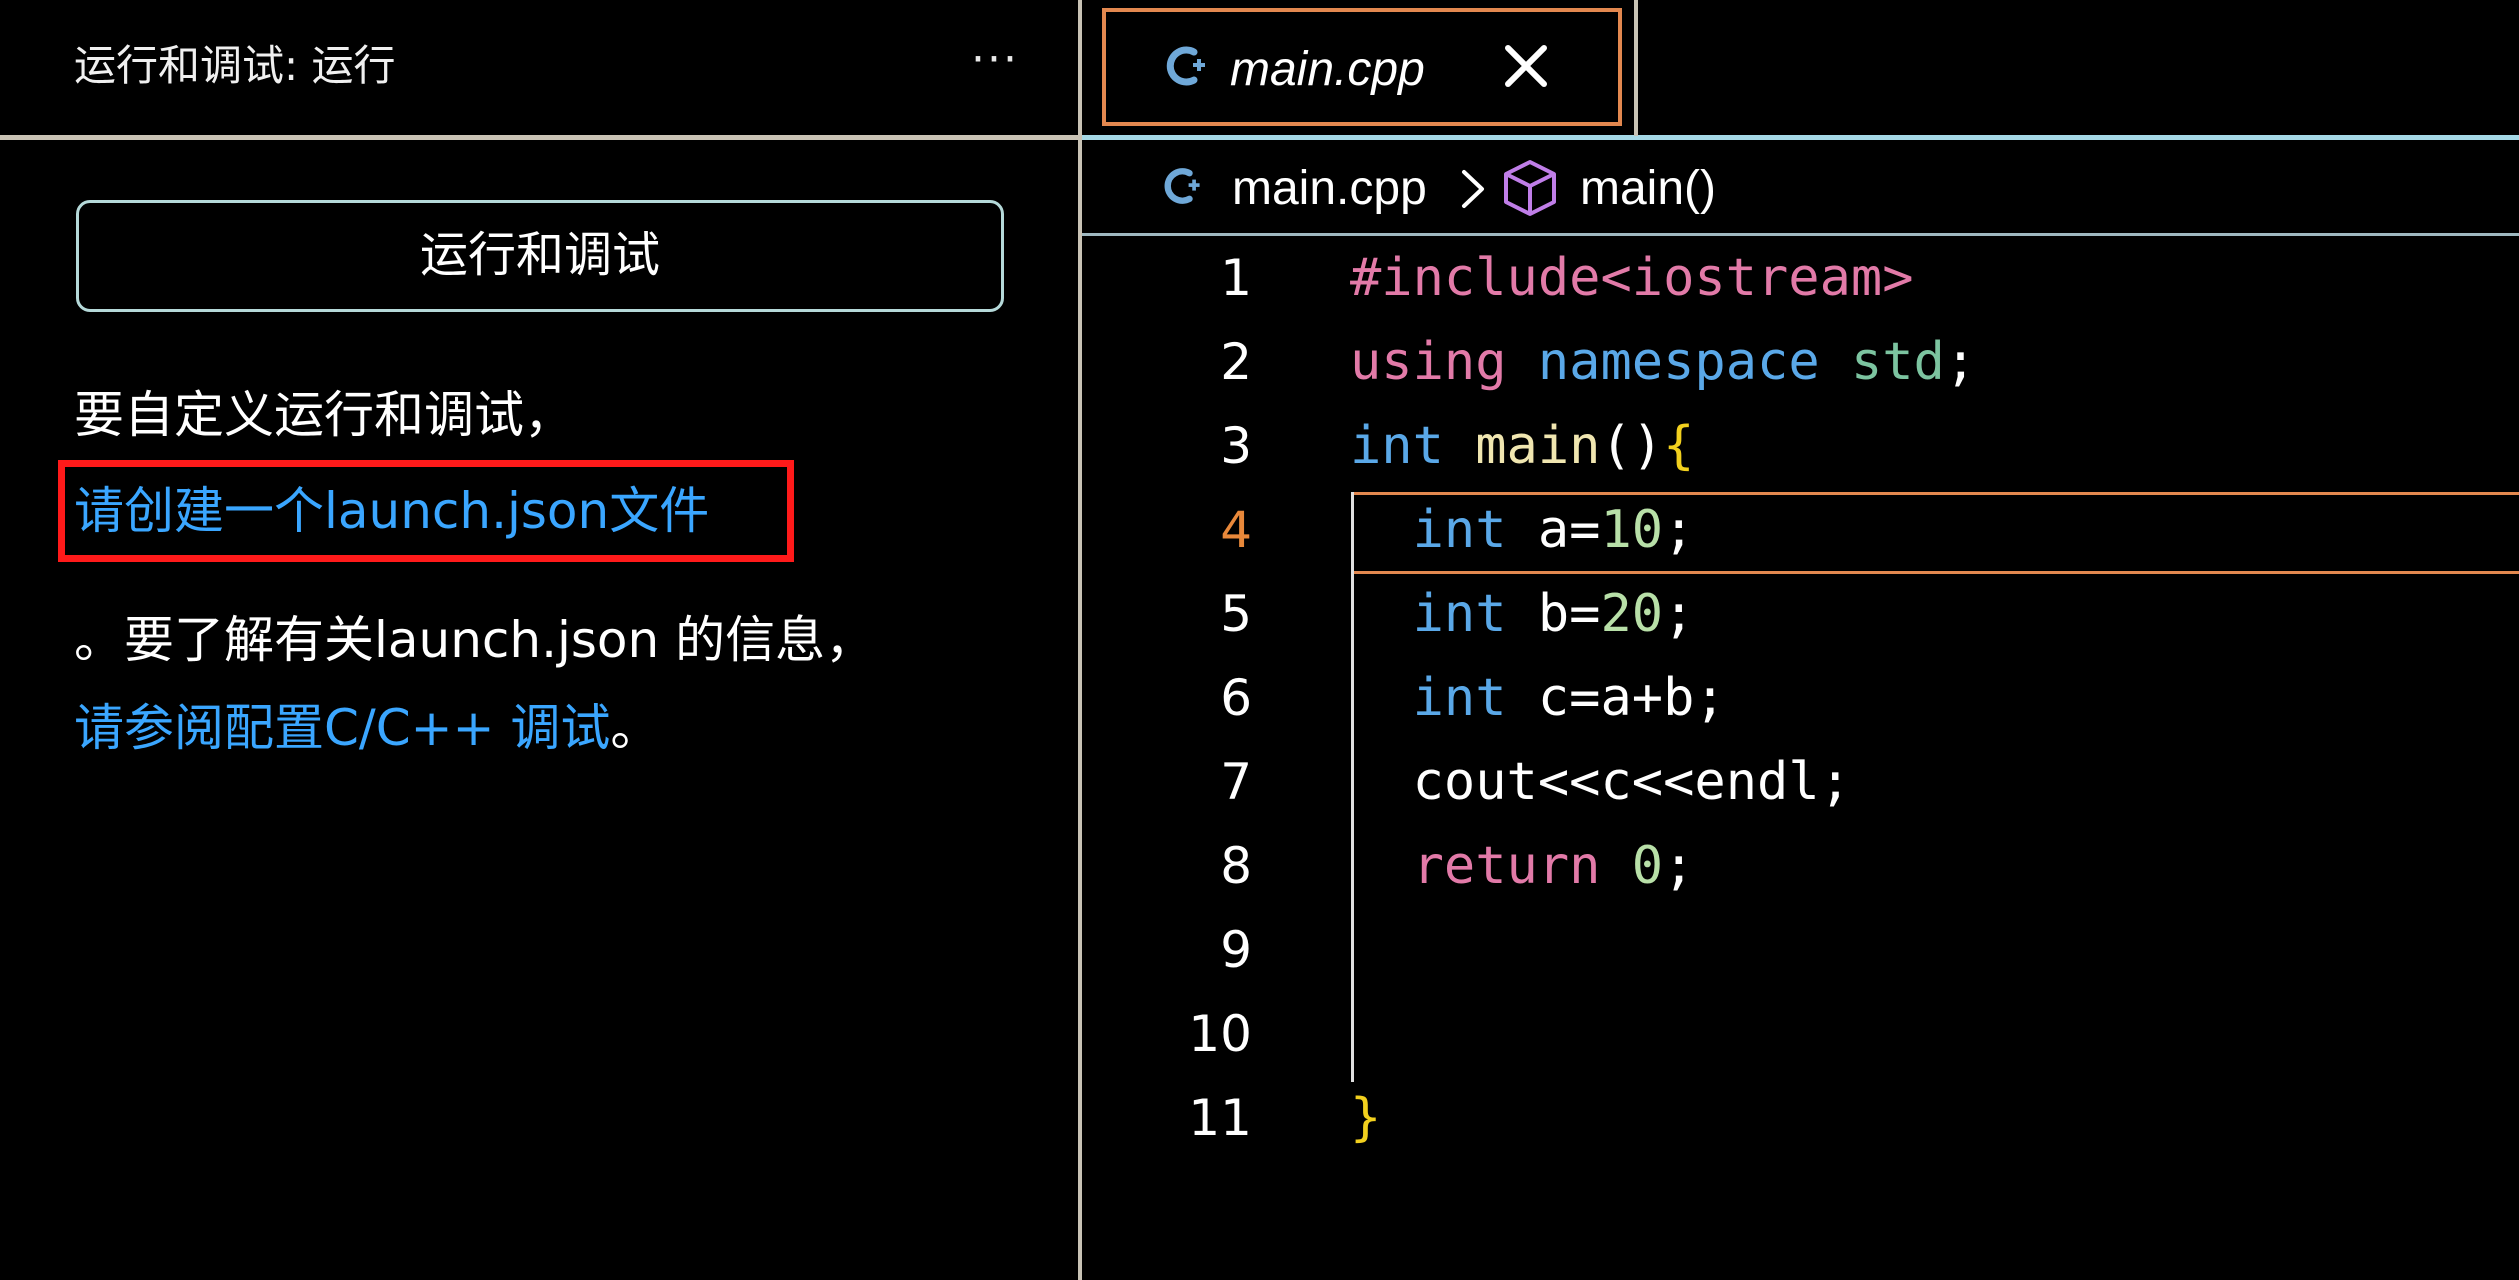  Describe the element at coordinates (1800, 1118) in the screenshot. I see `code-line: 11 }` at that location.